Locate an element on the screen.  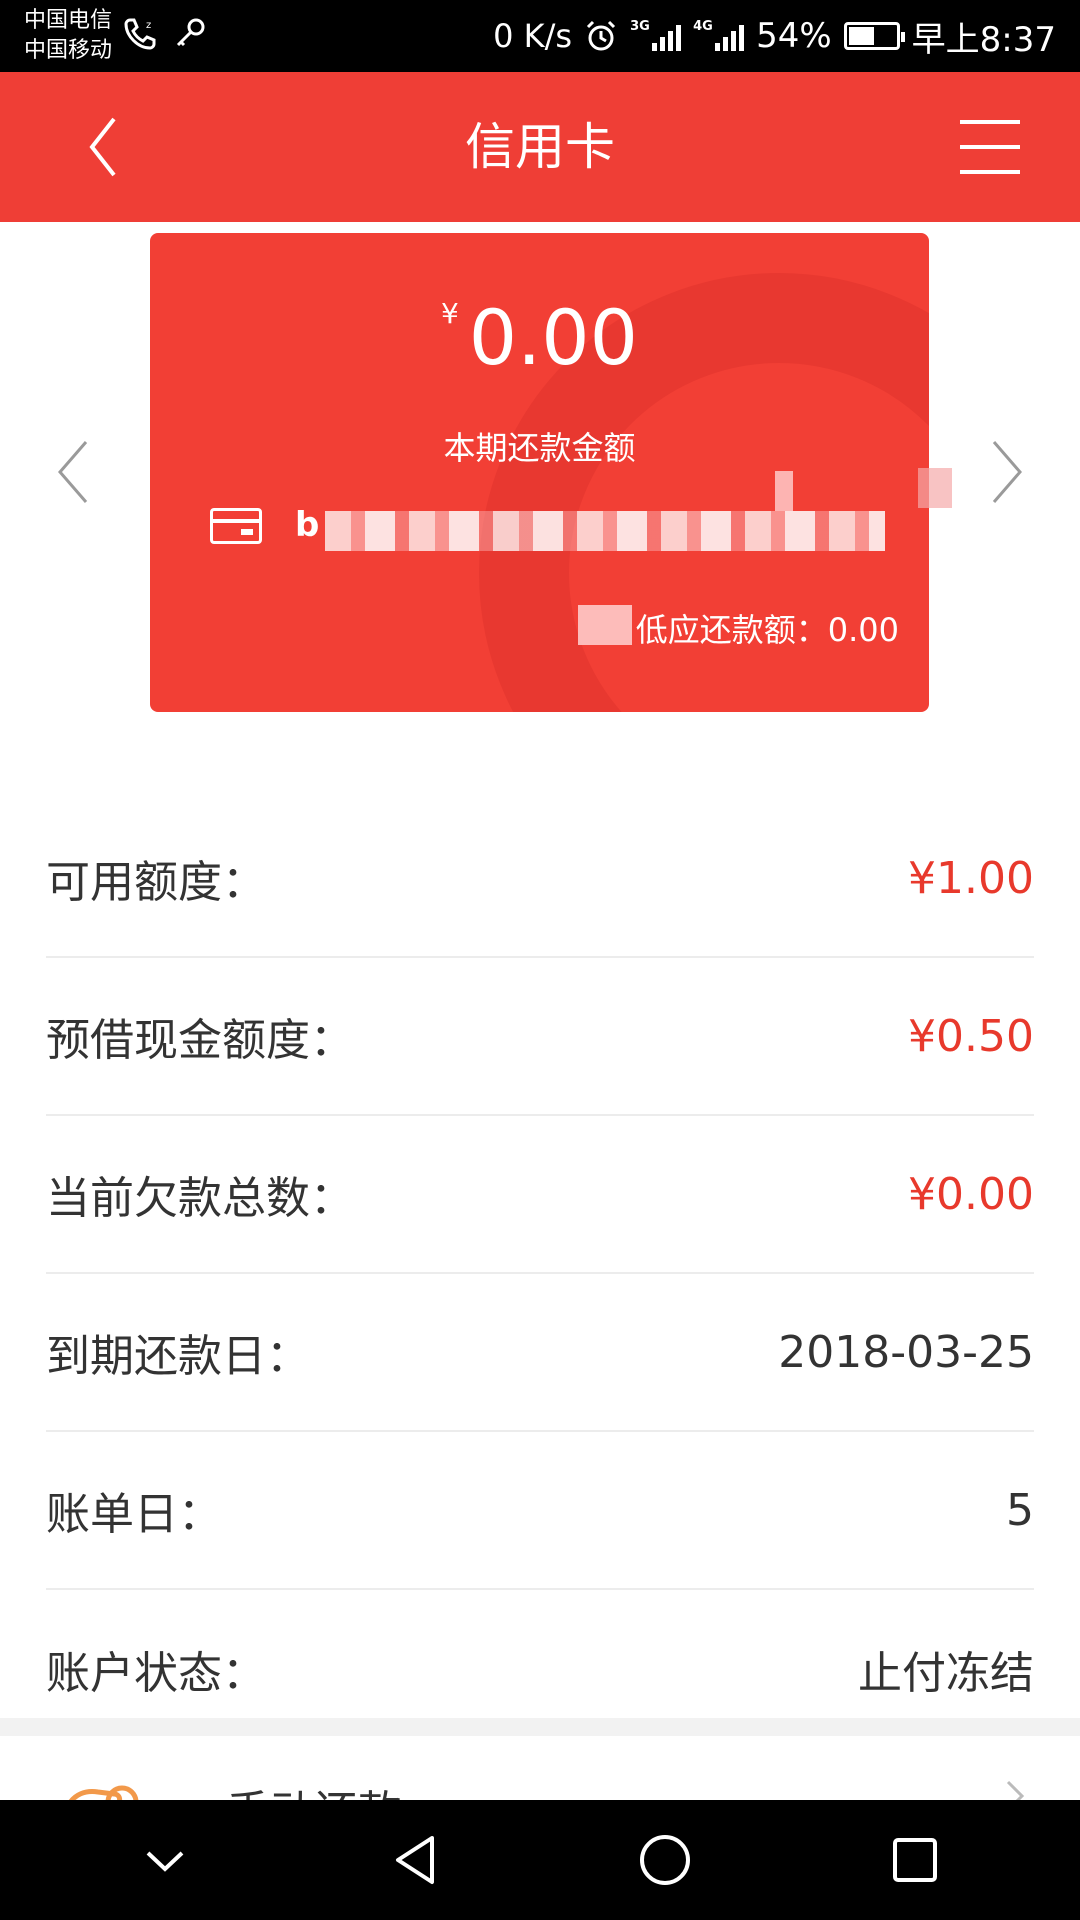
detail-row-statement-day: 账单日： 5 is located at coordinates (540, 1511).